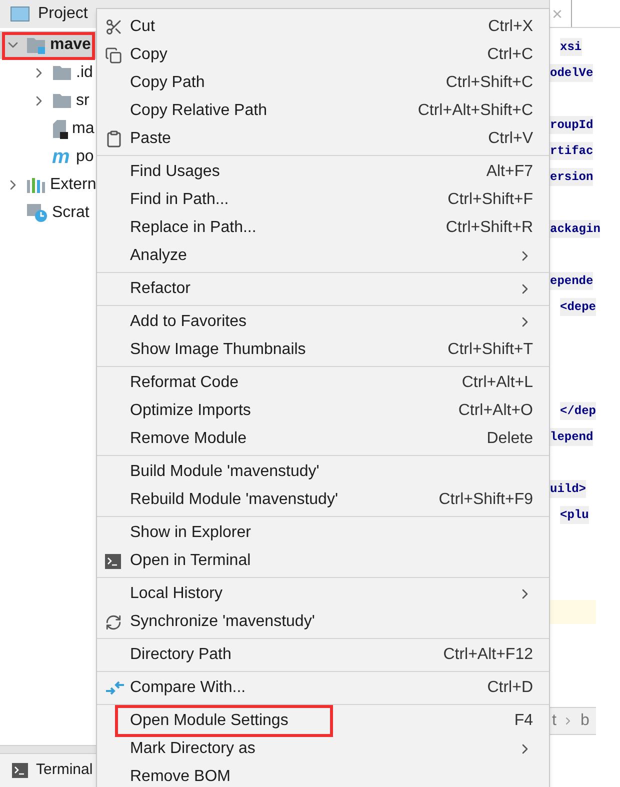 This screenshot has height=787, width=620. Describe the element at coordinates (63, 14) in the screenshot. I see `panel-title: Project` at that location.